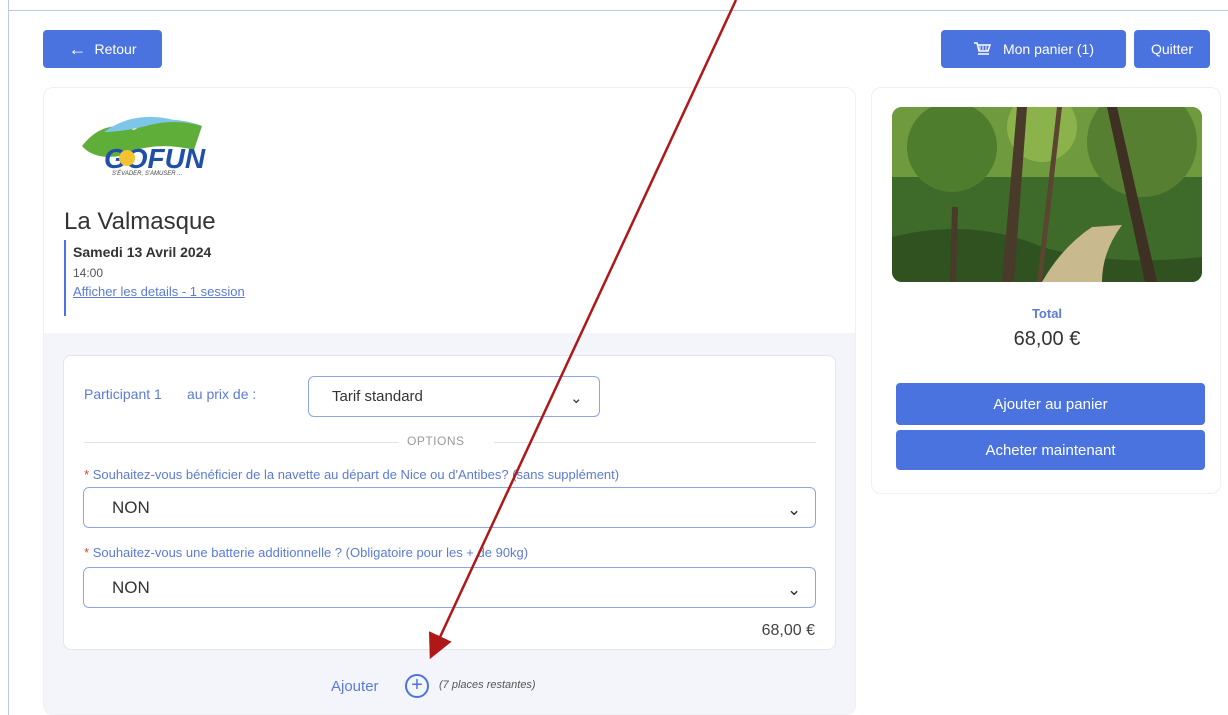  I want to click on cart-button: Mon panier (1), so click(1033, 49).